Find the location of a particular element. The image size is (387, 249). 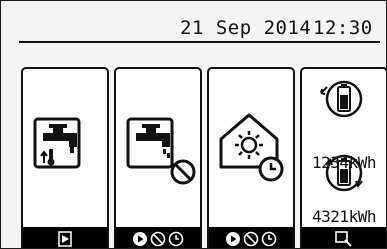

magnifier-icon is located at coordinates (344, 239).